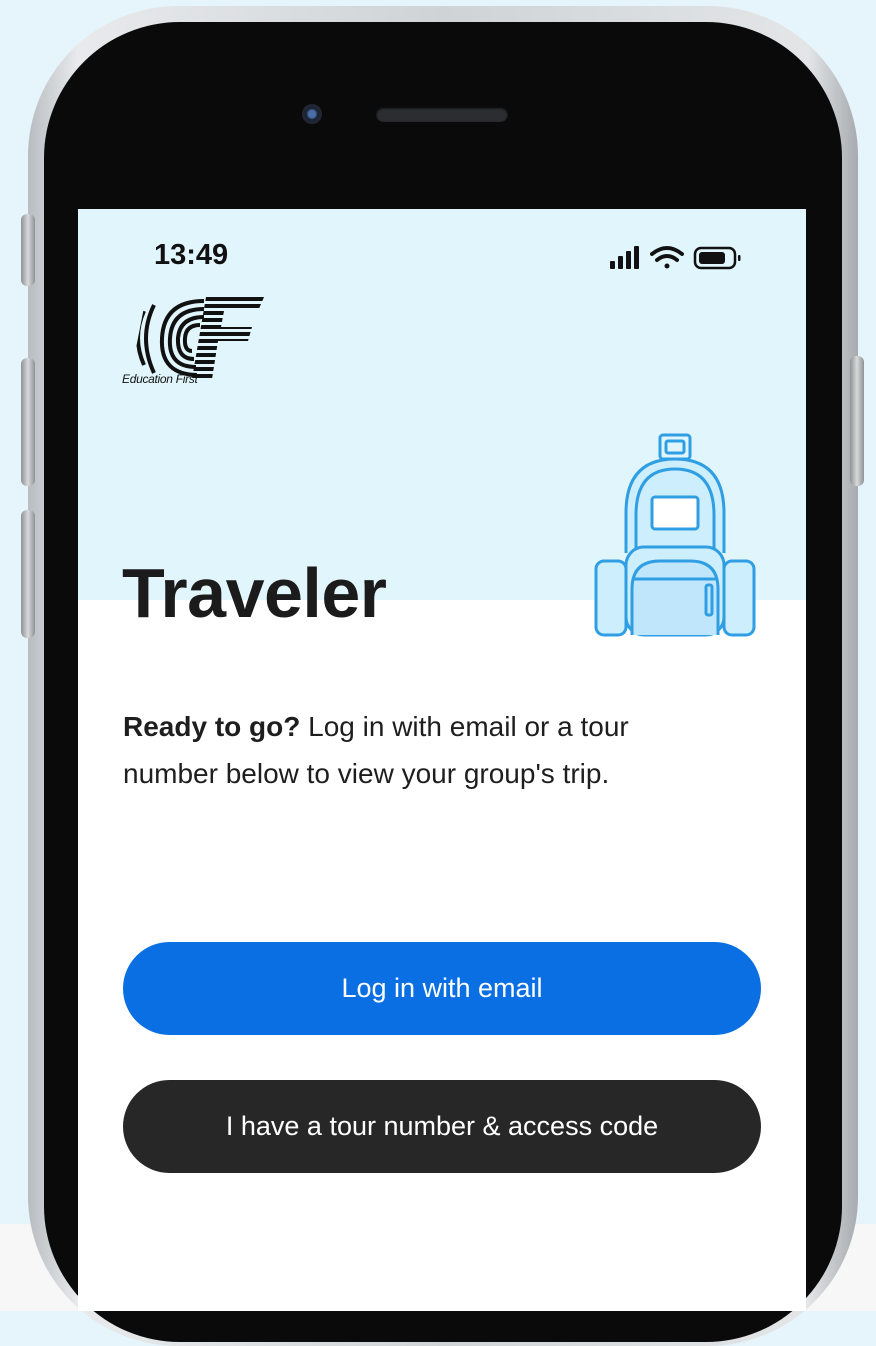 This screenshot has width=876, height=1346. Describe the element at coordinates (667, 257) in the screenshot. I see `wifi-icon` at that location.